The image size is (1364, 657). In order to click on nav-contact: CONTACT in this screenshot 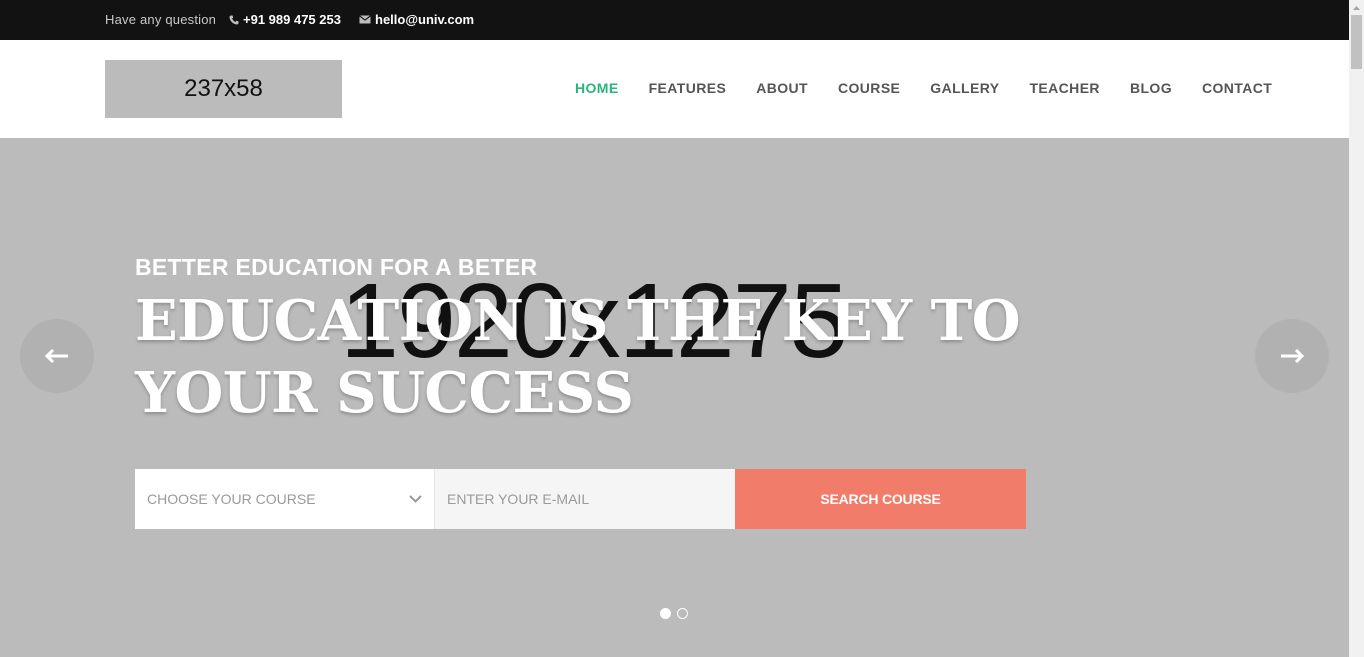, I will do `click(1237, 88)`.